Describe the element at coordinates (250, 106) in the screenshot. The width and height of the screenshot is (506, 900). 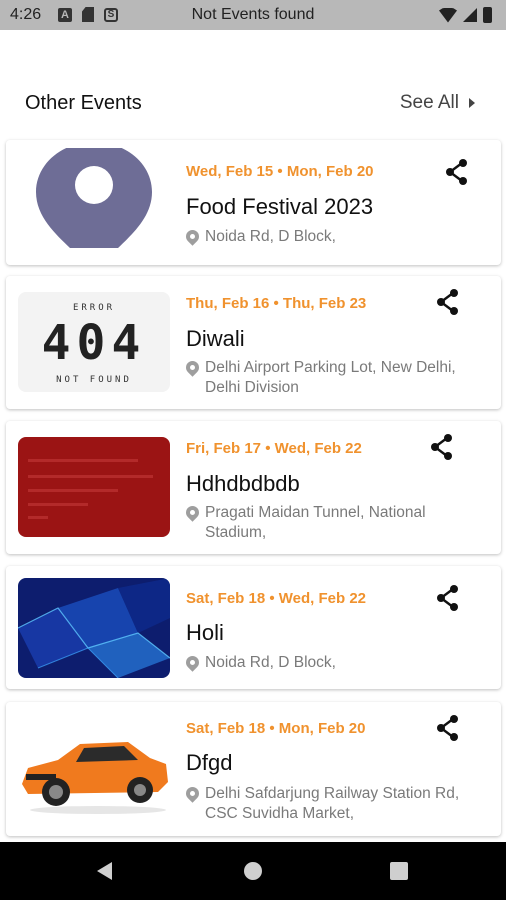
I see `section-header: Other Events See All` at that location.